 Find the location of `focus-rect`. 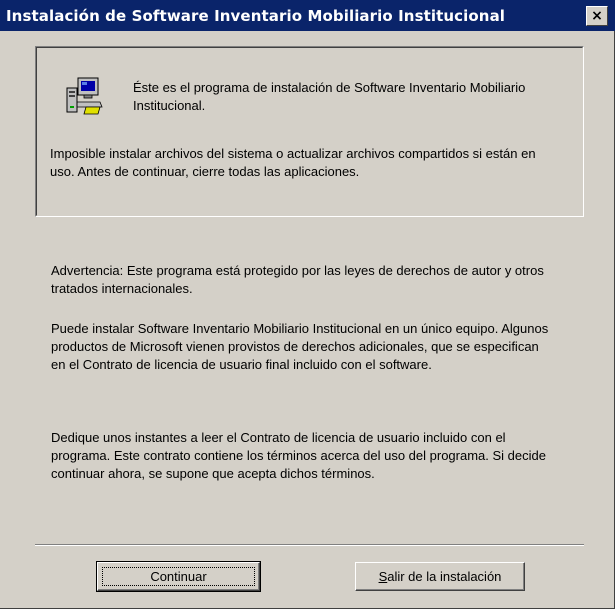

focus-rect is located at coordinates (178, 576).